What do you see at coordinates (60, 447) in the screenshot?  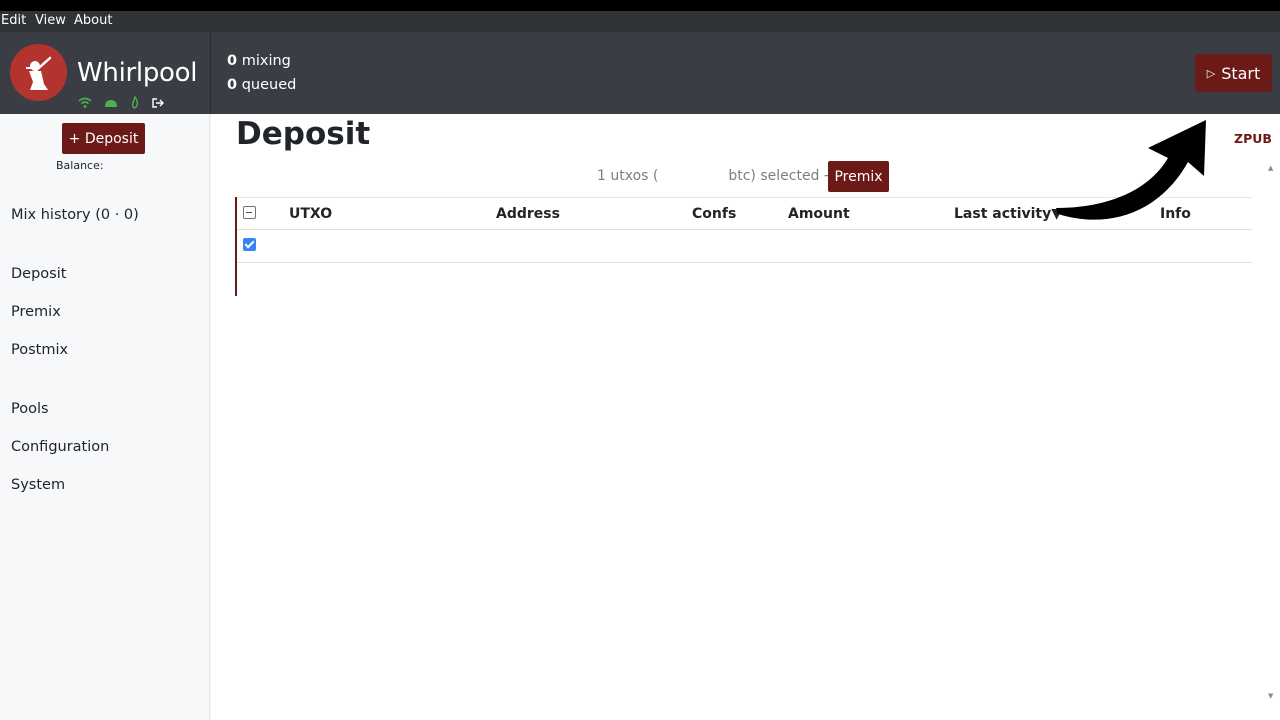 I see `sidebar-item-configuration: Configuration` at bounding box center [60, 447].